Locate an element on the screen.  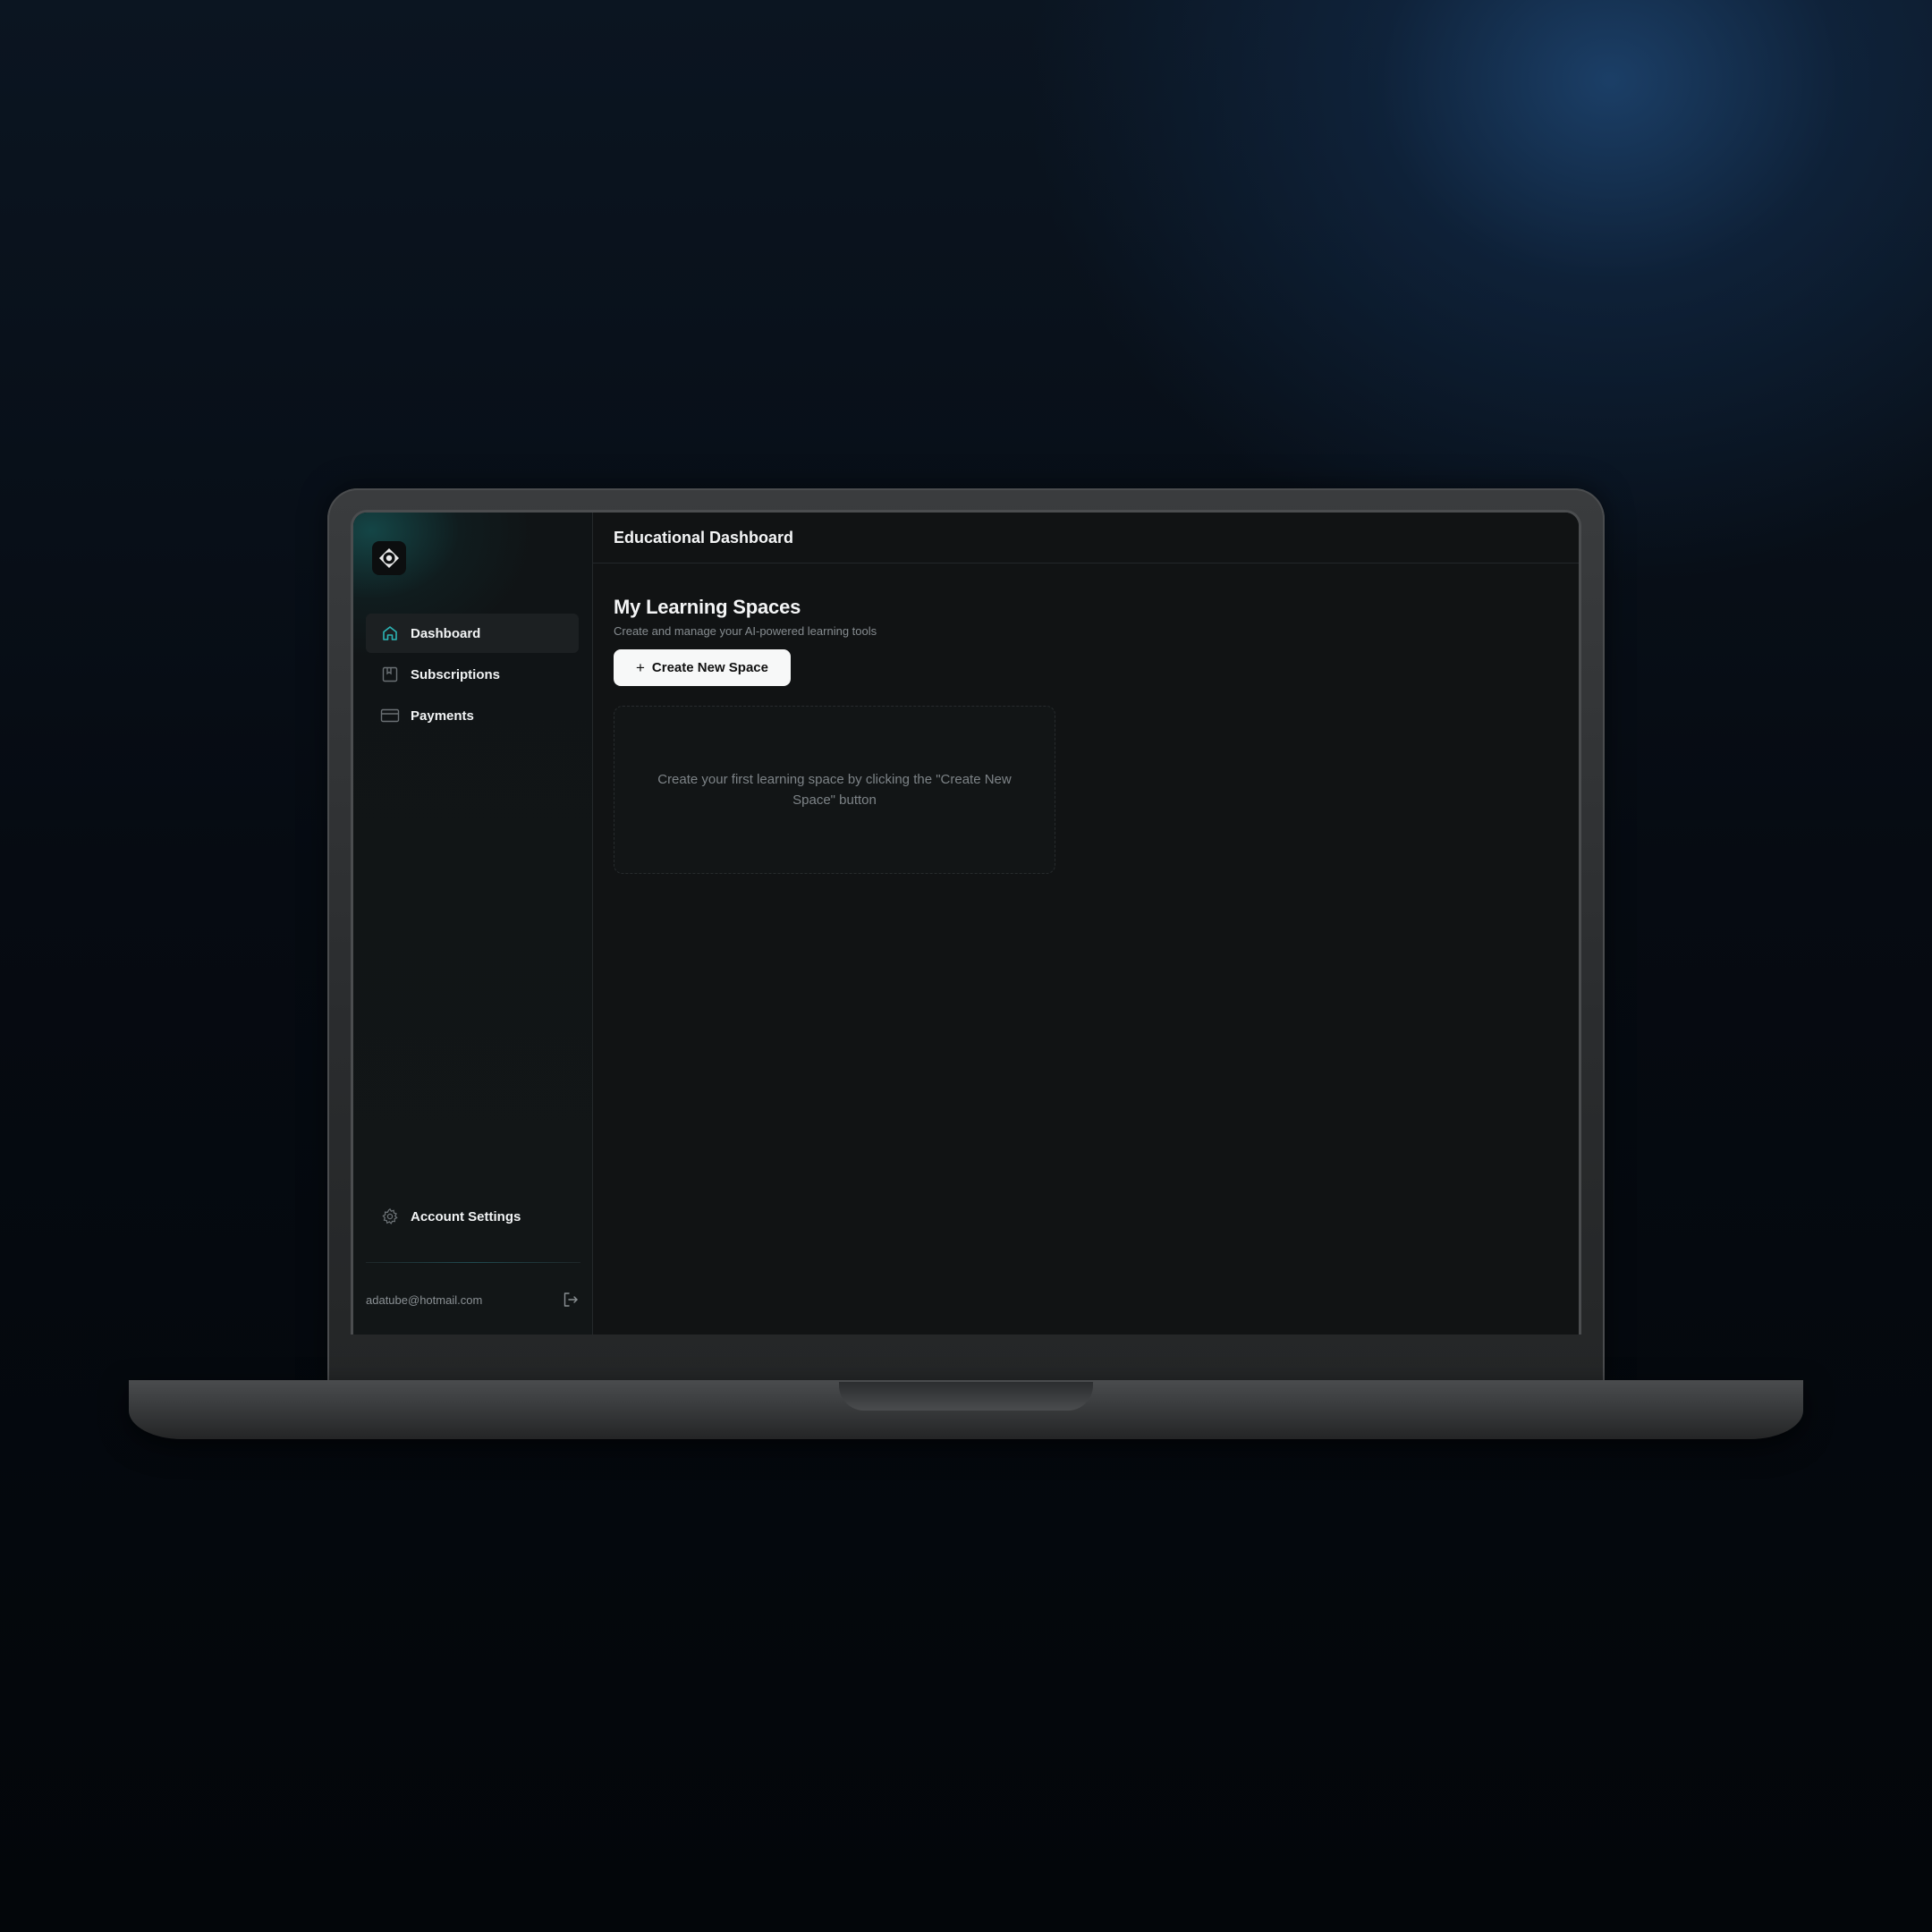
sidebar-item-payments: Payments is located at coordinates (472, 715).